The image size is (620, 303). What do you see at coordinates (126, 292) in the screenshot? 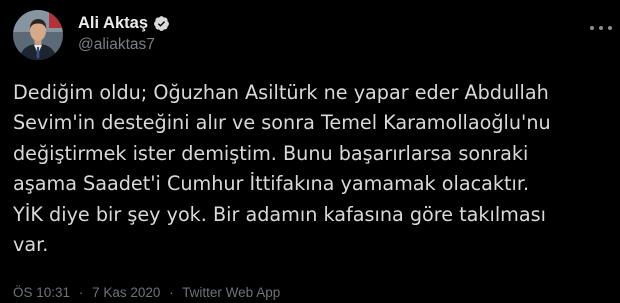
I see `tweet-date-link: 7 Kas 2020` at bounding box center [126, 292].